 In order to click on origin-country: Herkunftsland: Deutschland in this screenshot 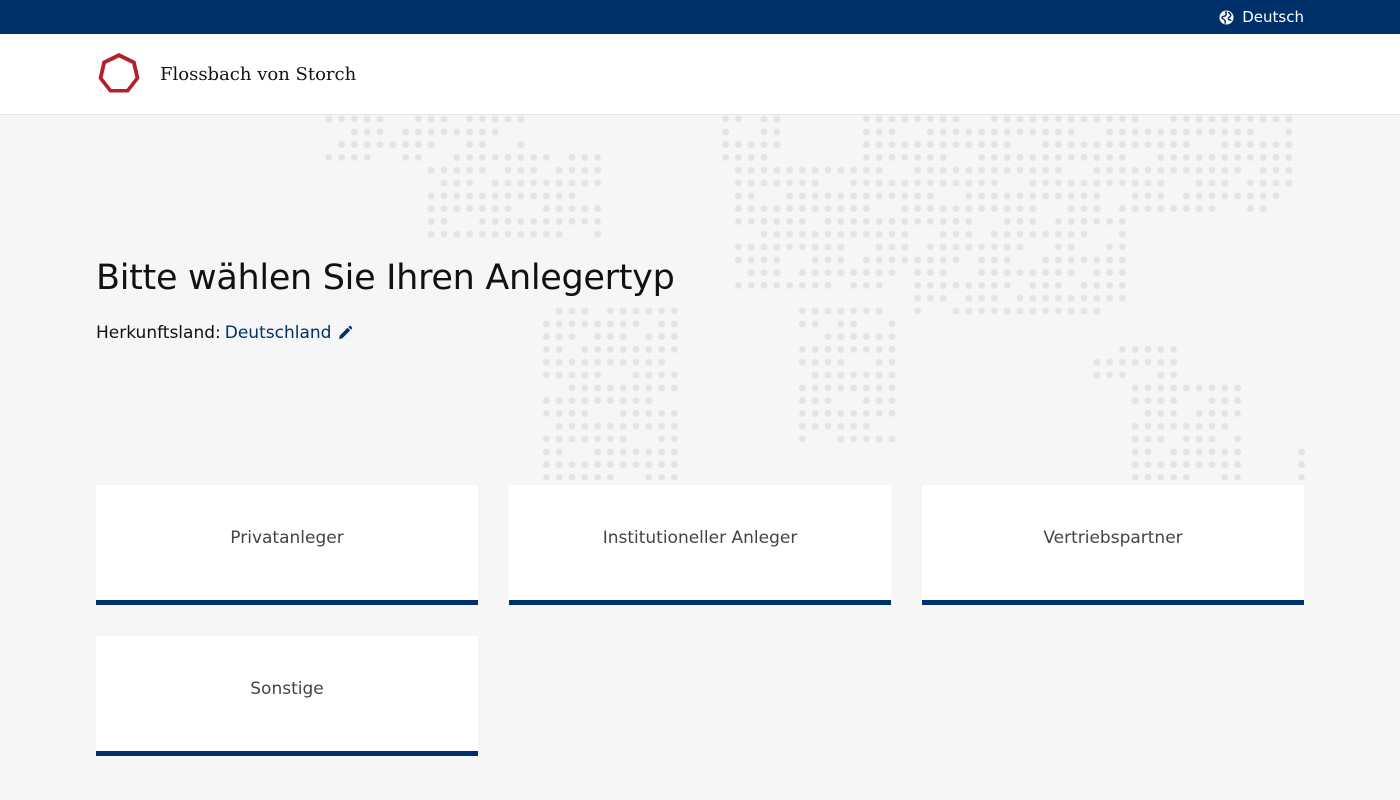, I will do `click(224, 333)`.